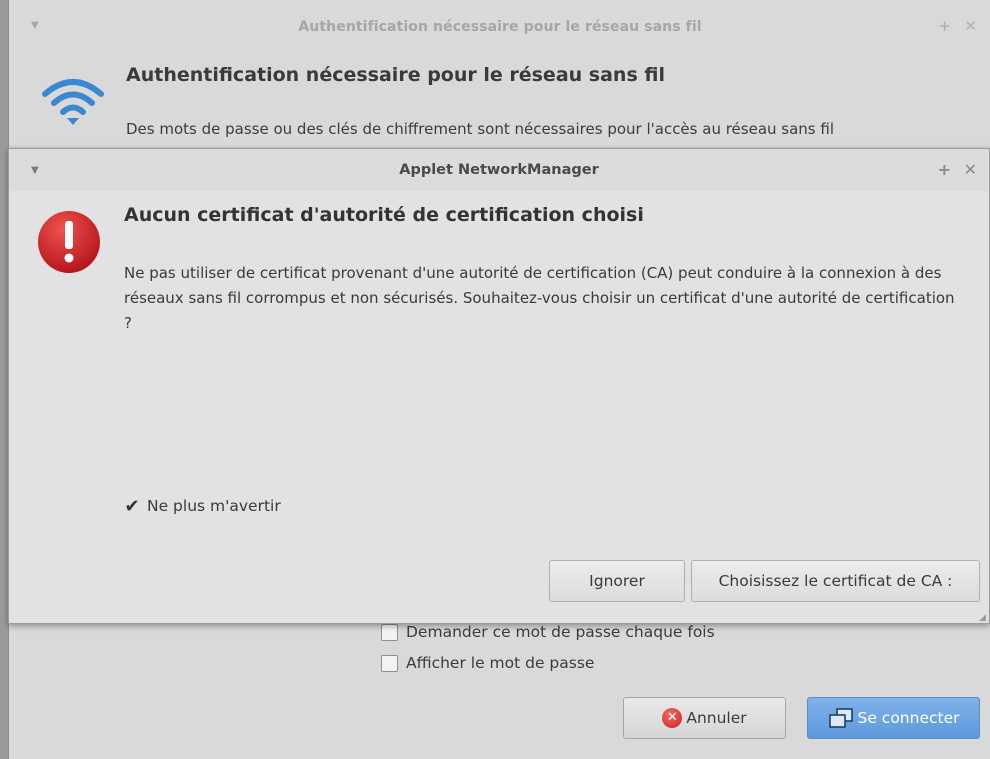  I want to click on show-password-label: Afficher le mot de passe, so click(500, 663).